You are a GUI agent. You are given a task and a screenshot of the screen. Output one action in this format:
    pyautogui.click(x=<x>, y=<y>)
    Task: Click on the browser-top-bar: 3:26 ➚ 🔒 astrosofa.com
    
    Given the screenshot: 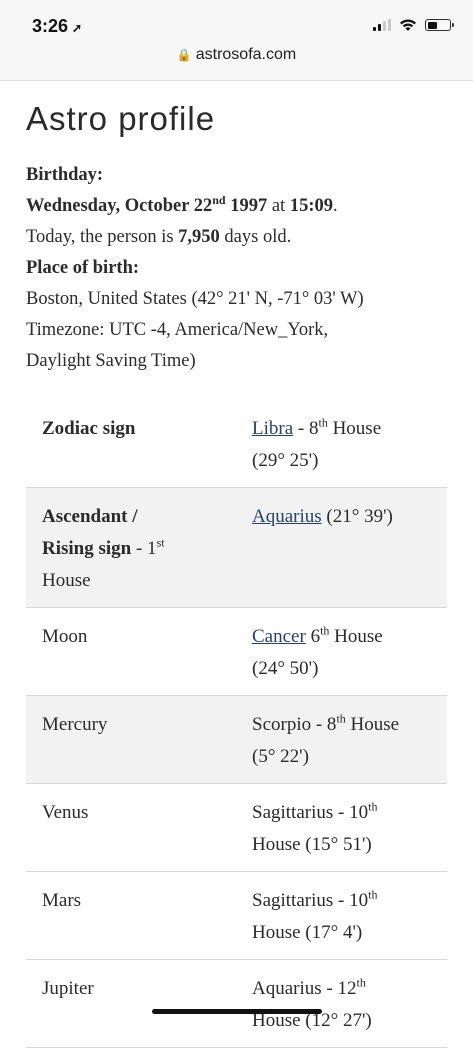 What is the action you would take?
    pyautogui.click(x=236, y=40)
    